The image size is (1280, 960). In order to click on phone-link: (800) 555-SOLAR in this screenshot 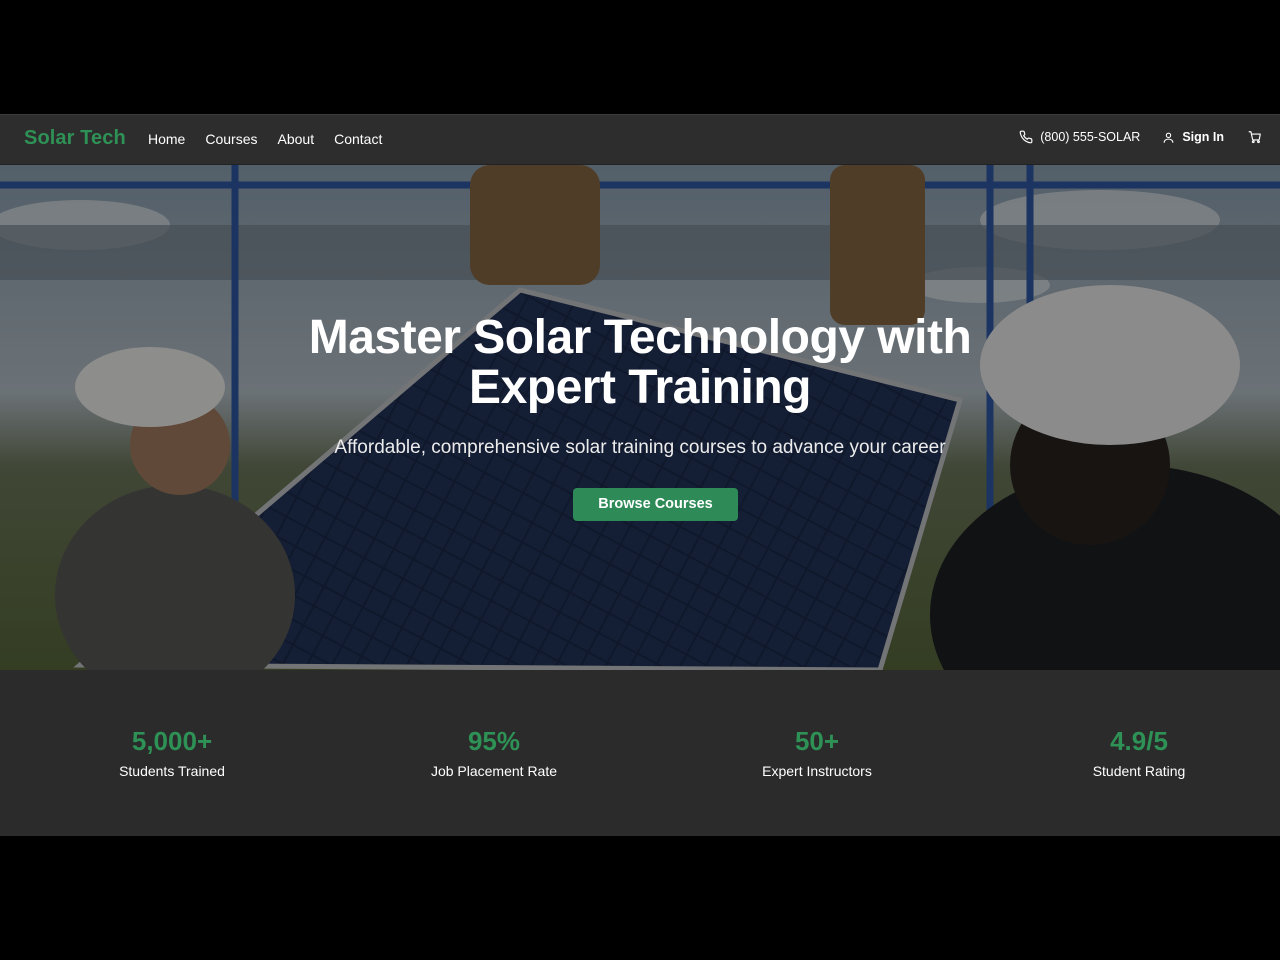, I will do `click(1079, 137)`.